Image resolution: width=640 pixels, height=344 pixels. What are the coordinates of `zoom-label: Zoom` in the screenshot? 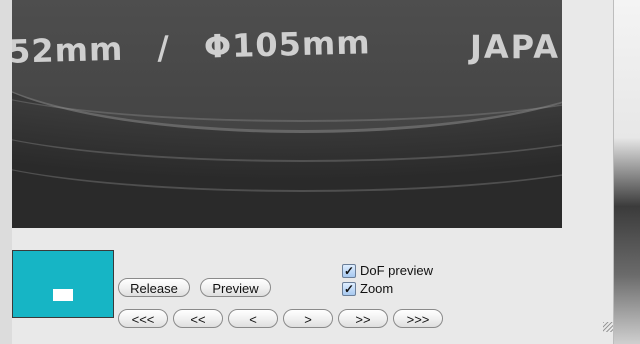 It's located at (377, 288).